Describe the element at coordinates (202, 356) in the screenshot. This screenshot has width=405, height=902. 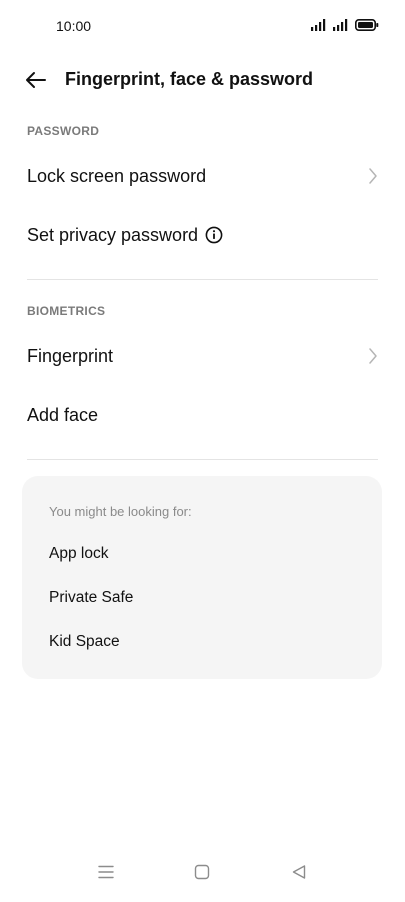
I see `fingerprint-item: Fingerprint` at that location.